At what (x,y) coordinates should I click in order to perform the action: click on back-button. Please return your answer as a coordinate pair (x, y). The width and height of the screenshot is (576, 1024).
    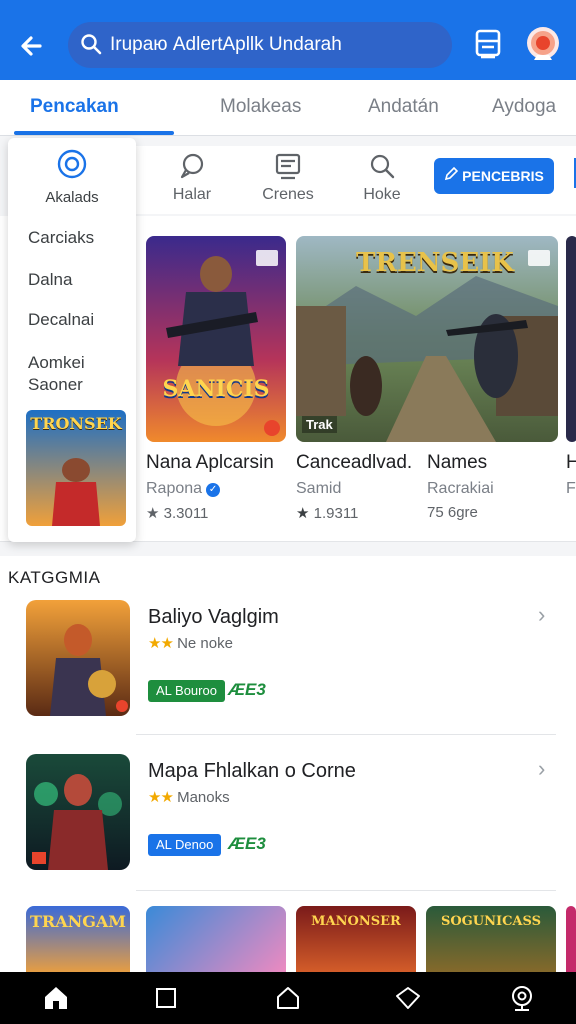
    Looking at the image, I should click on (34, 46).